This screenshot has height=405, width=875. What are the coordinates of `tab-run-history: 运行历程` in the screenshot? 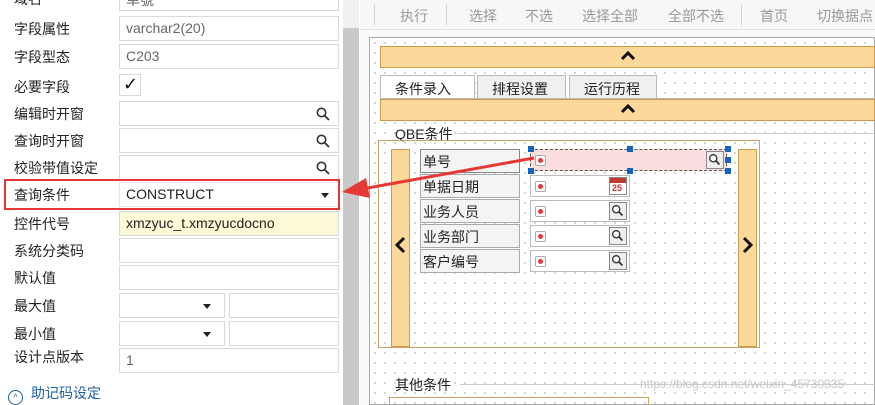 It's located at (613, 87).